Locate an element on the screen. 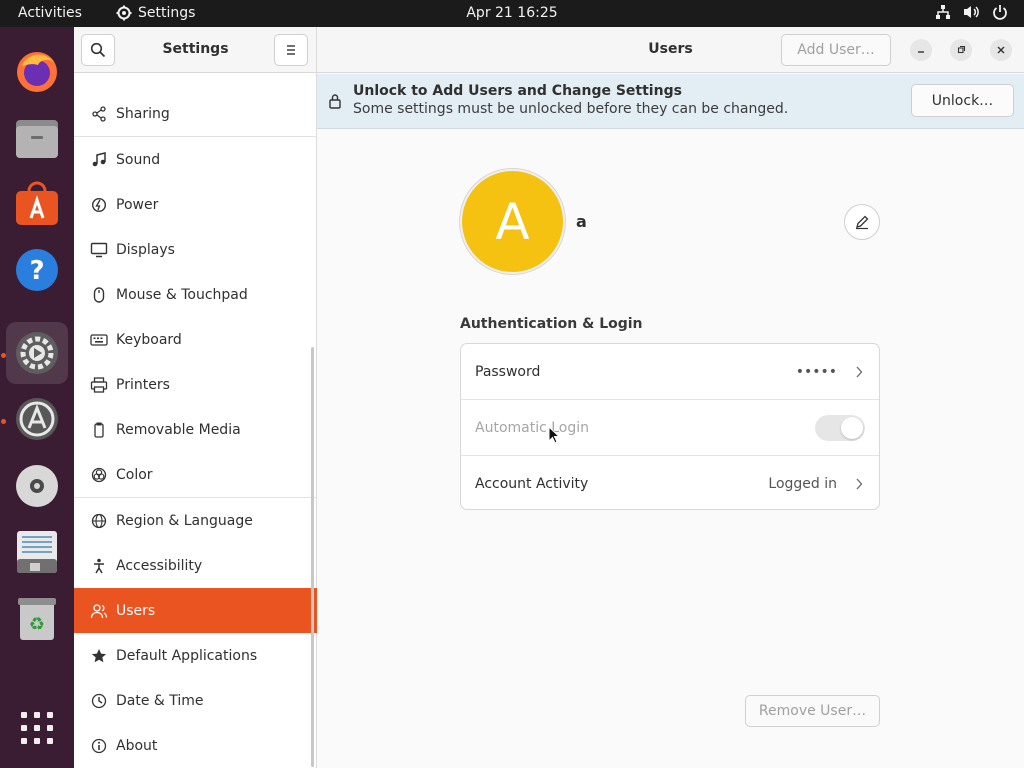  lock-icon is located at coordinates (335, 101).